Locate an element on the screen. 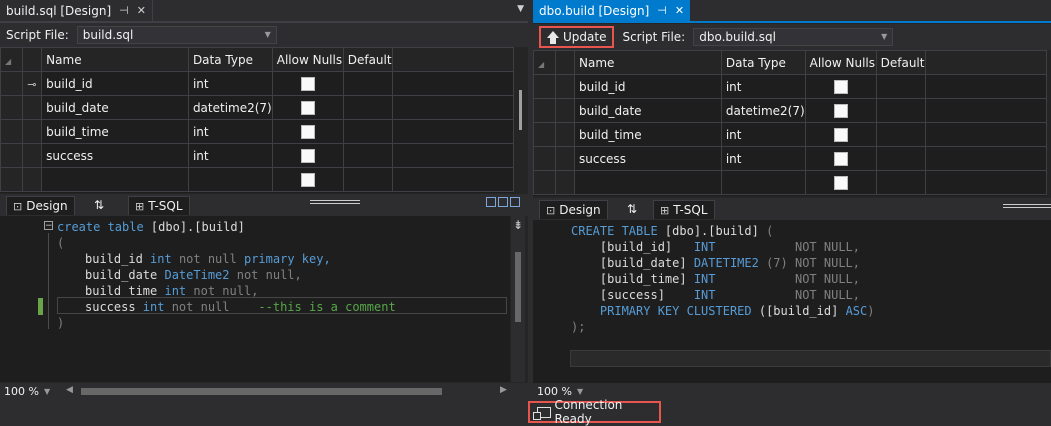  right-document-tab: dbo.build [Design] ⊣ ✕ is located at coordinates (612, 10).